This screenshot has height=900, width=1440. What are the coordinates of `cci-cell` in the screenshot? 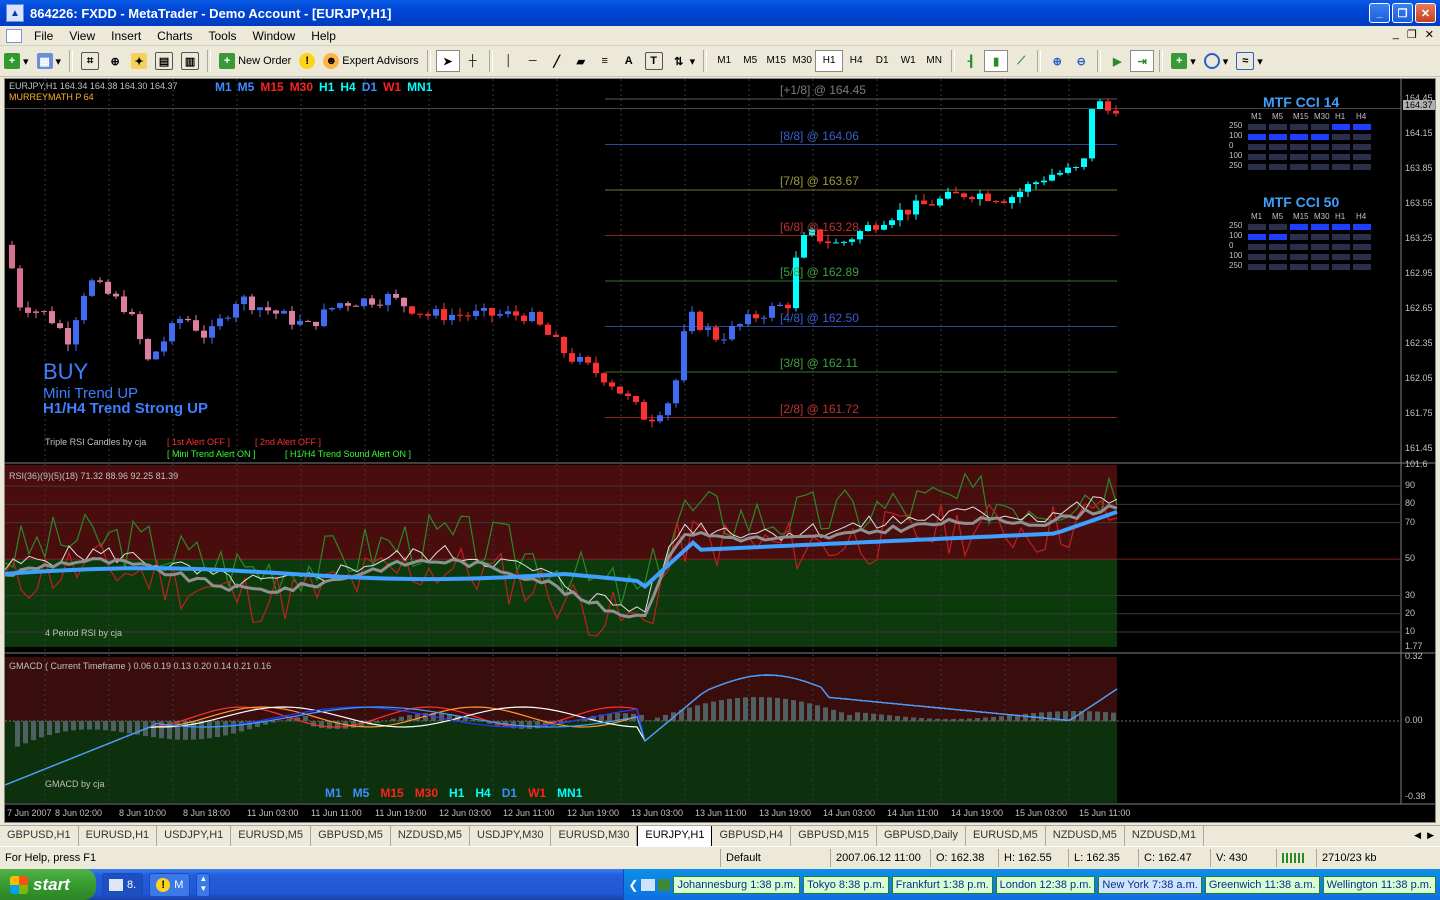 It's located at (1341, 127).